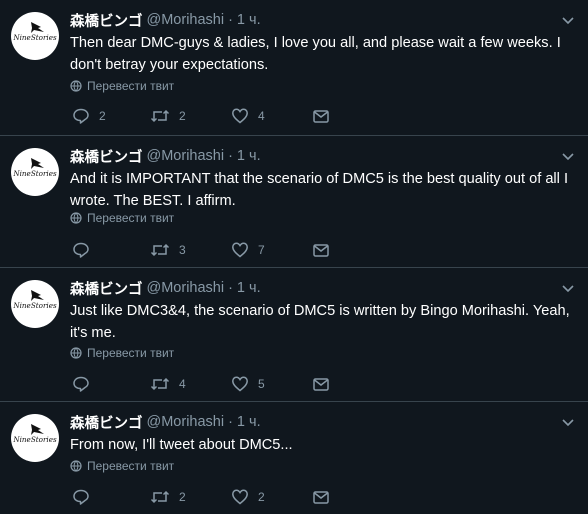 The height and width of the screenshot is (514, 588). I want to click on reply-count: 2, so click(102, 116).